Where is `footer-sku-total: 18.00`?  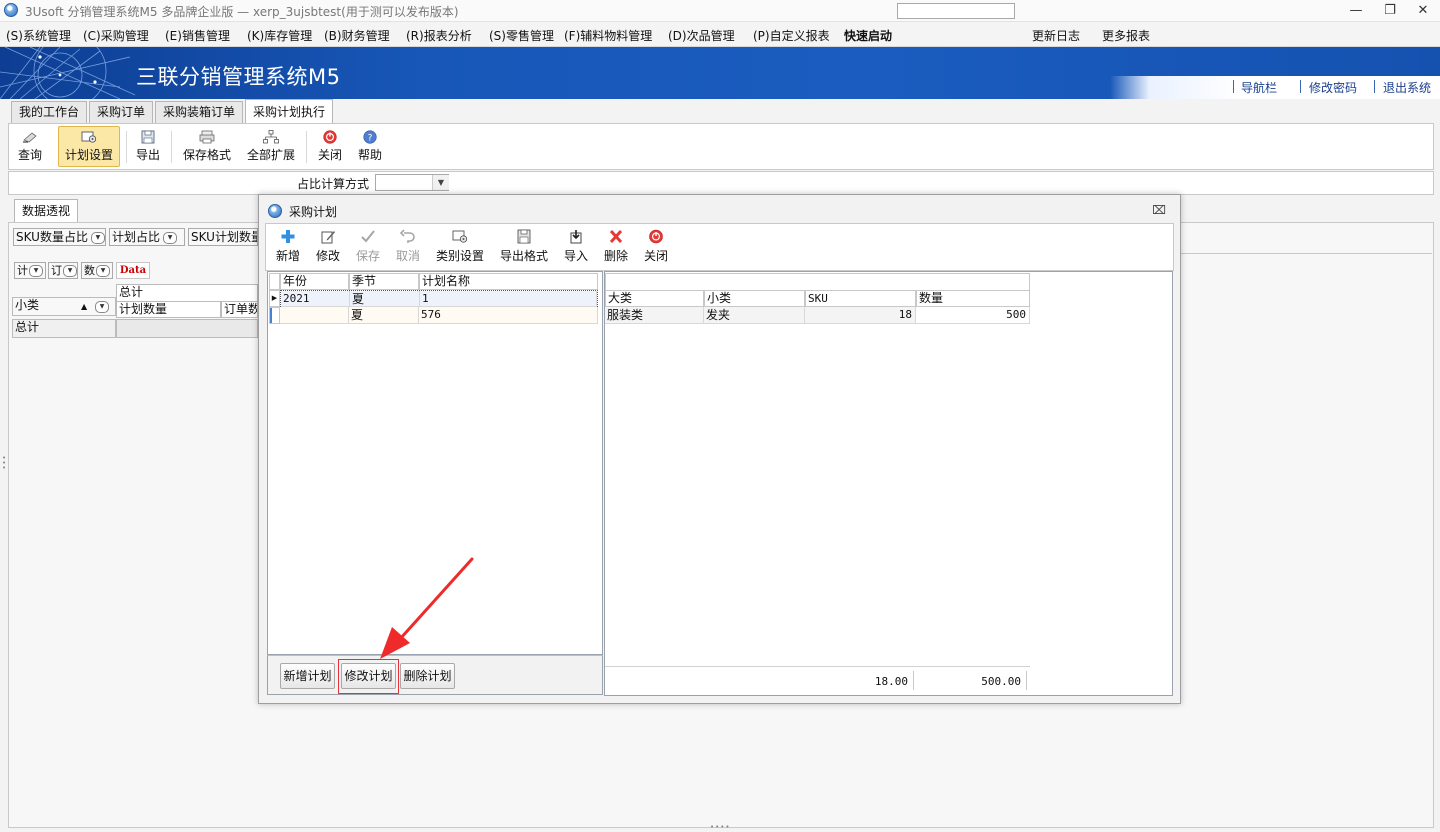 footer-sku-total: 18.00 is located at coordinates (891, 681).